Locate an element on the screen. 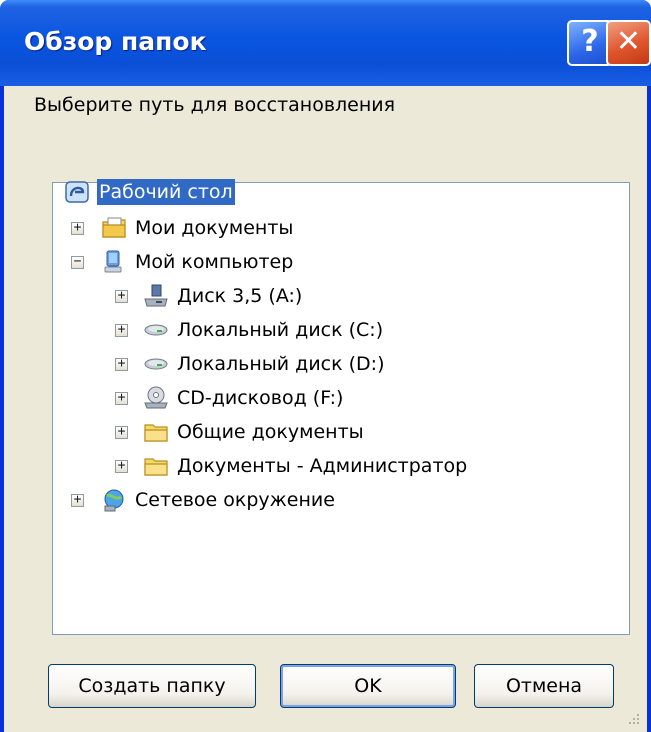  tree-item-label: Мои документы is located at coordinates (214, 228).